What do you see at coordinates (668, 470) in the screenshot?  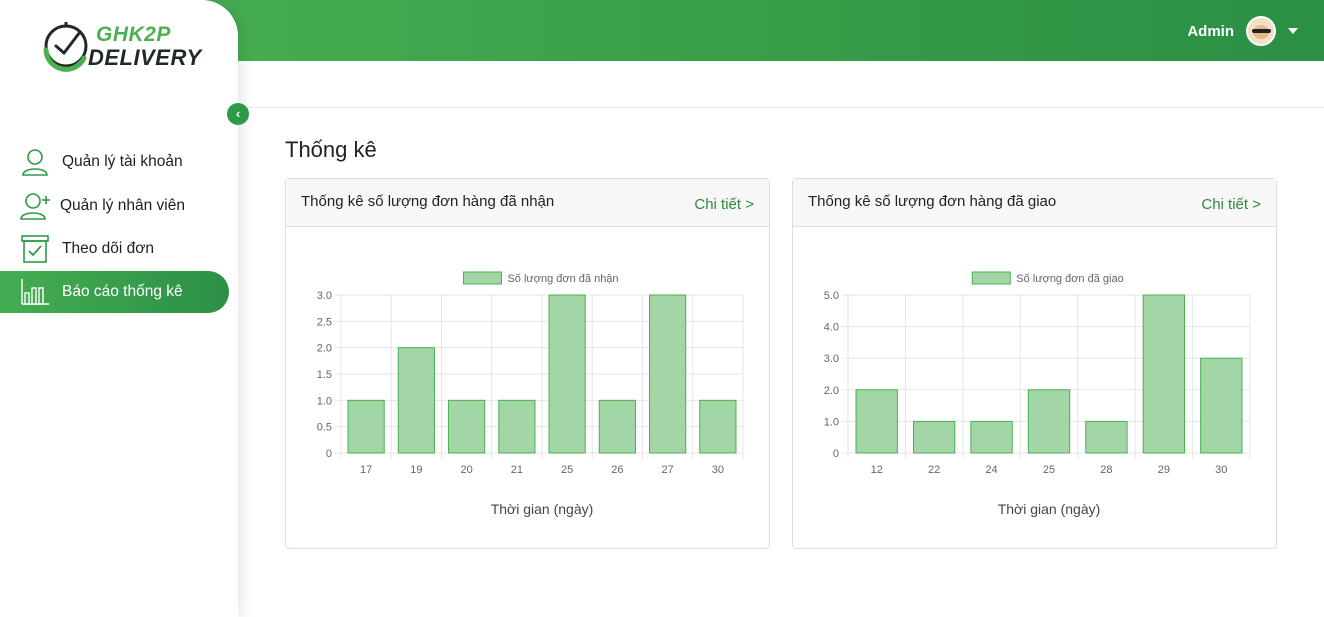 I see `x-tick-label: 27` at bounding box center [668, 470].